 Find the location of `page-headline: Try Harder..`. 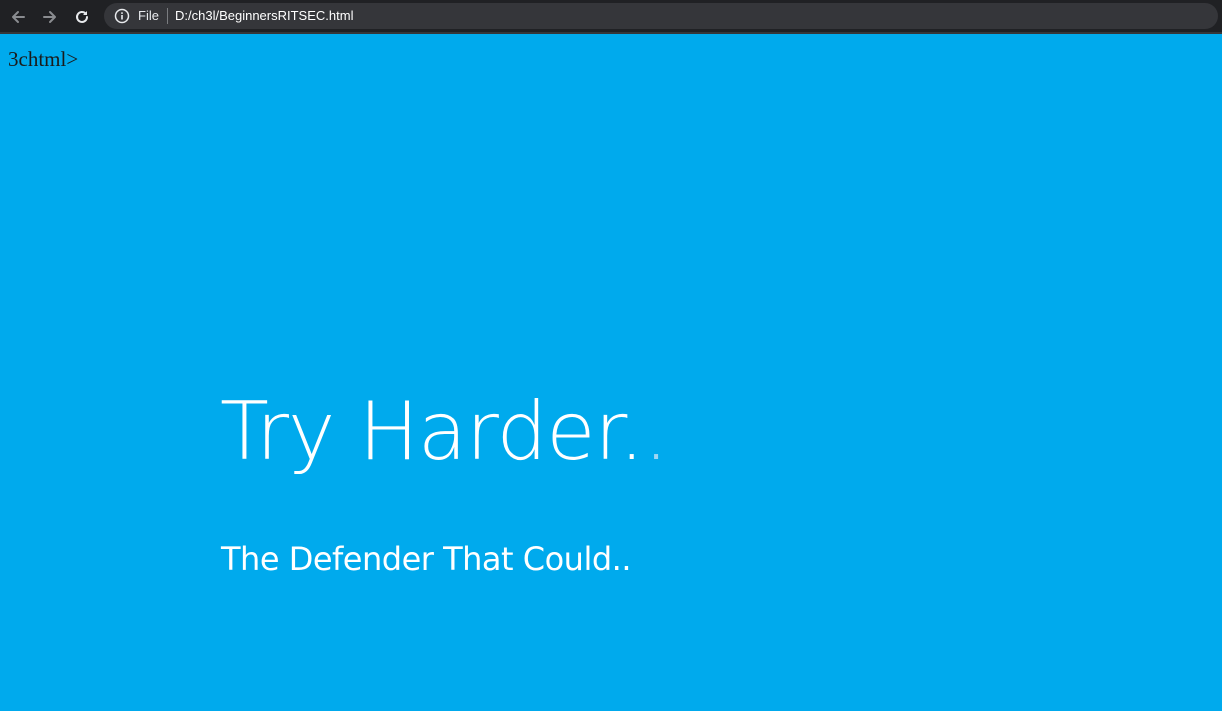

page-headline: Try Harder.. is located at coordinates (444, 432).